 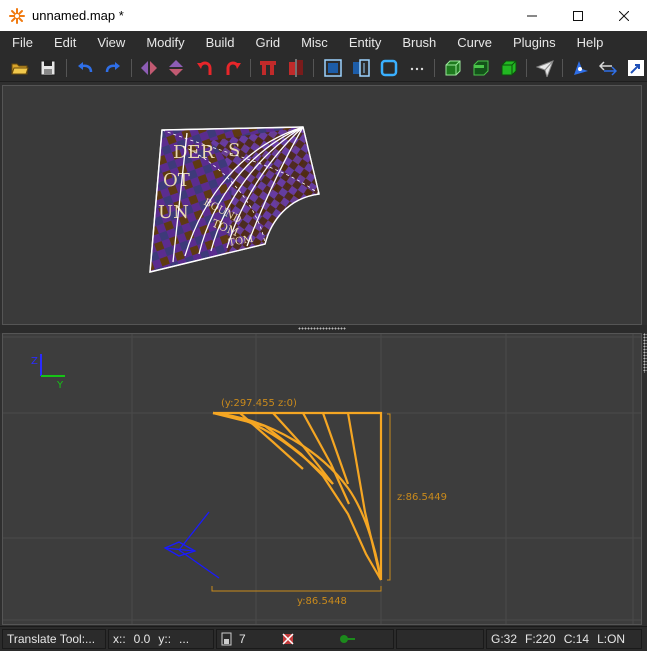 What do you see at coordinates (584, 42) in the screenshot?
I see `menu-help: Help` at bounding box center [584, 42].